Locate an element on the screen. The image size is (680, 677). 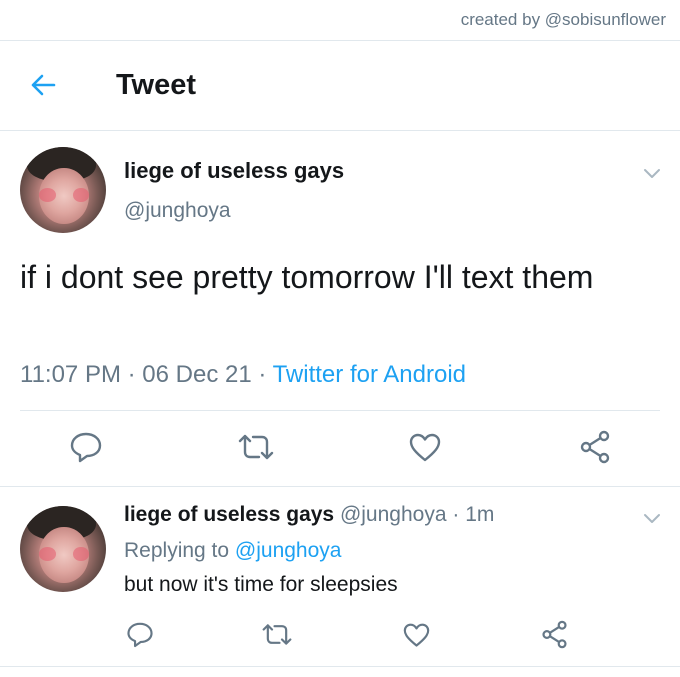
replying-to: Replying to @junghoya is located at coordinates (232, 551).